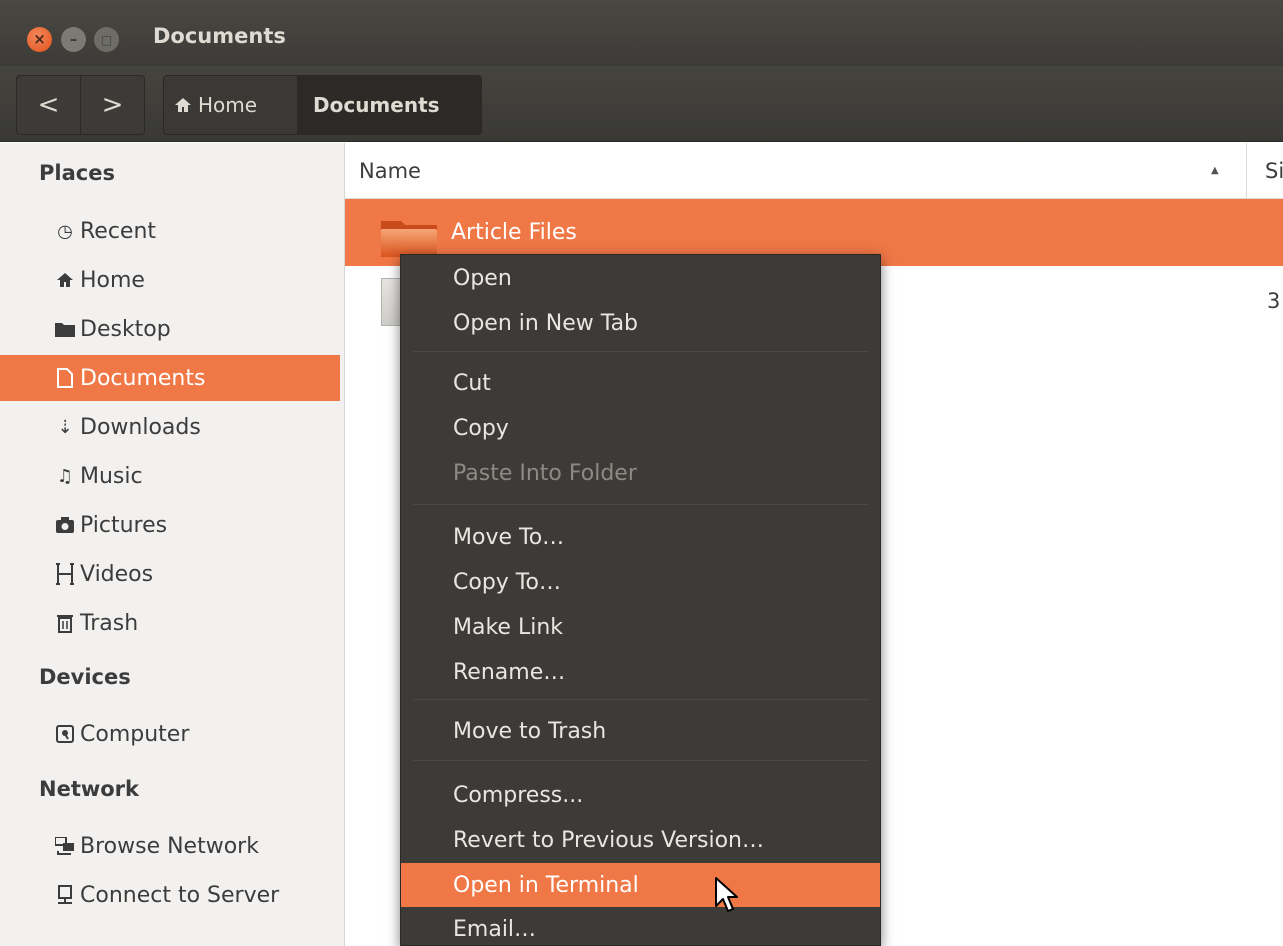 The width and height of the screenshot is (1283, 946). I want to click on column-divider, so click(1246, 171).